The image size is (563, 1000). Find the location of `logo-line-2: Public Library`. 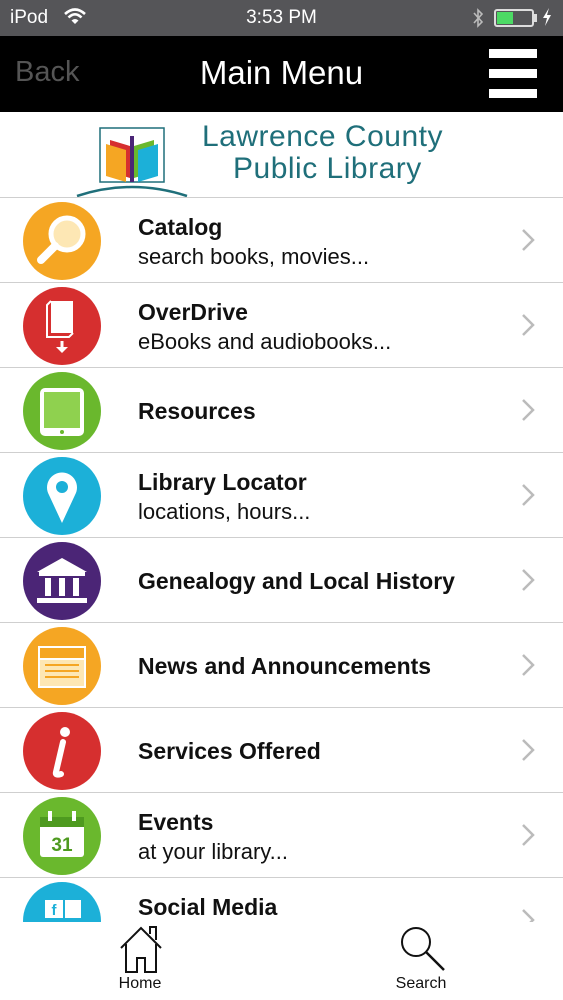

logo-line-2: Public Library is located at coordinates (327, 168).